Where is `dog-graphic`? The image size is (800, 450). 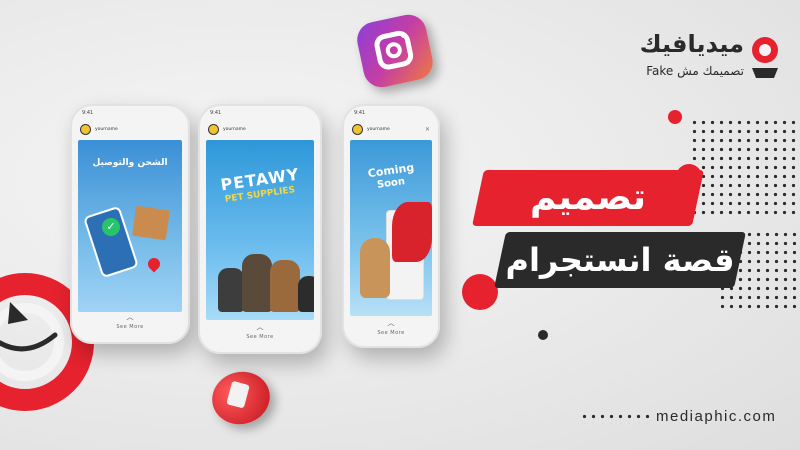
dog-graphic is located at coordinates (375, 268).